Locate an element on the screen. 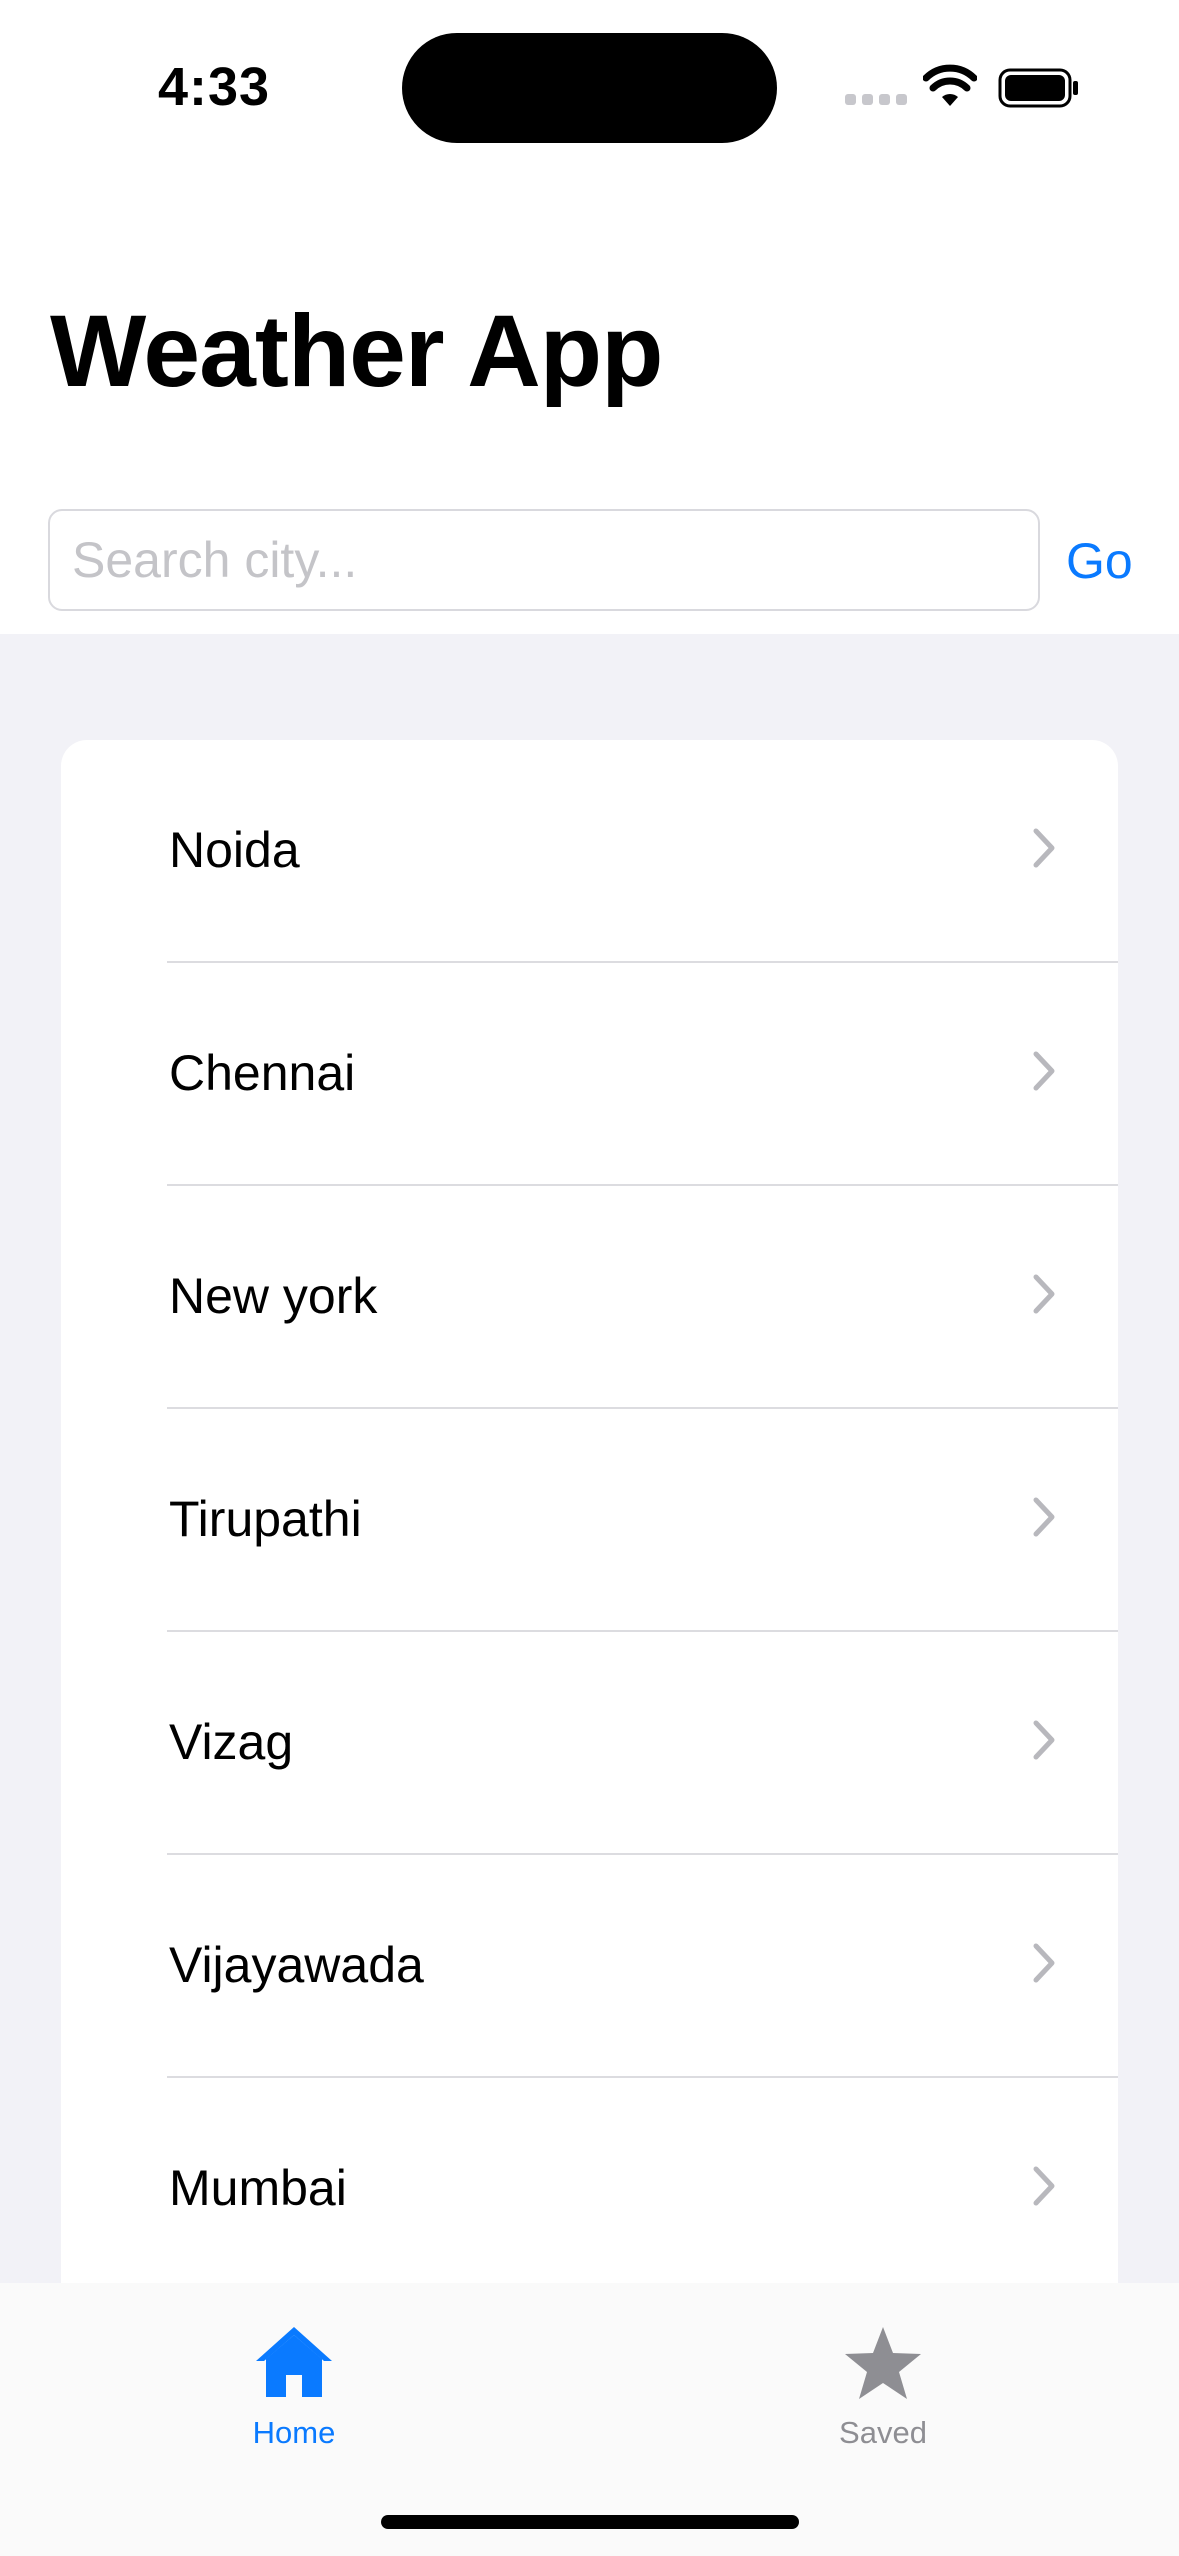 The width and height of the screenshot is (1179, 2556). list-item: Tirupathi is located at coordinates (589, 1520).